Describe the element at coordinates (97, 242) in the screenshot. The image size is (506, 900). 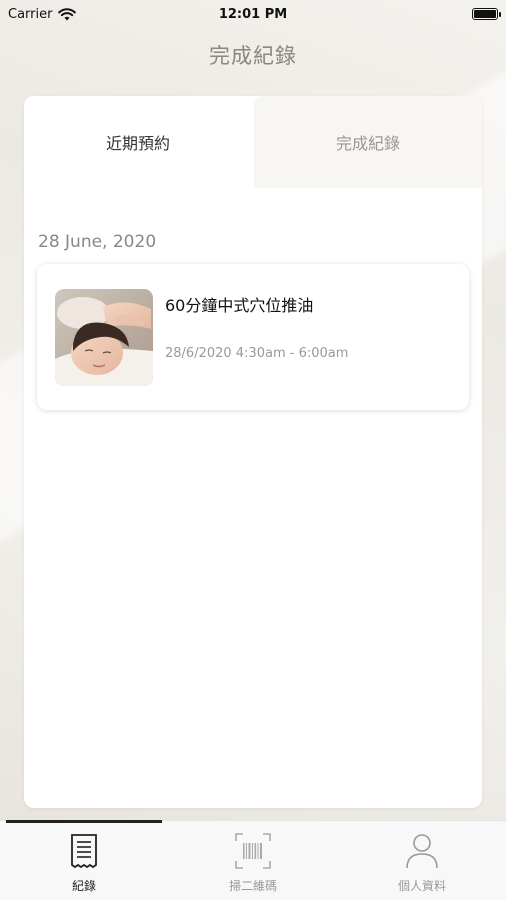
I see `date-heading: 28 June, 2020` at that location.